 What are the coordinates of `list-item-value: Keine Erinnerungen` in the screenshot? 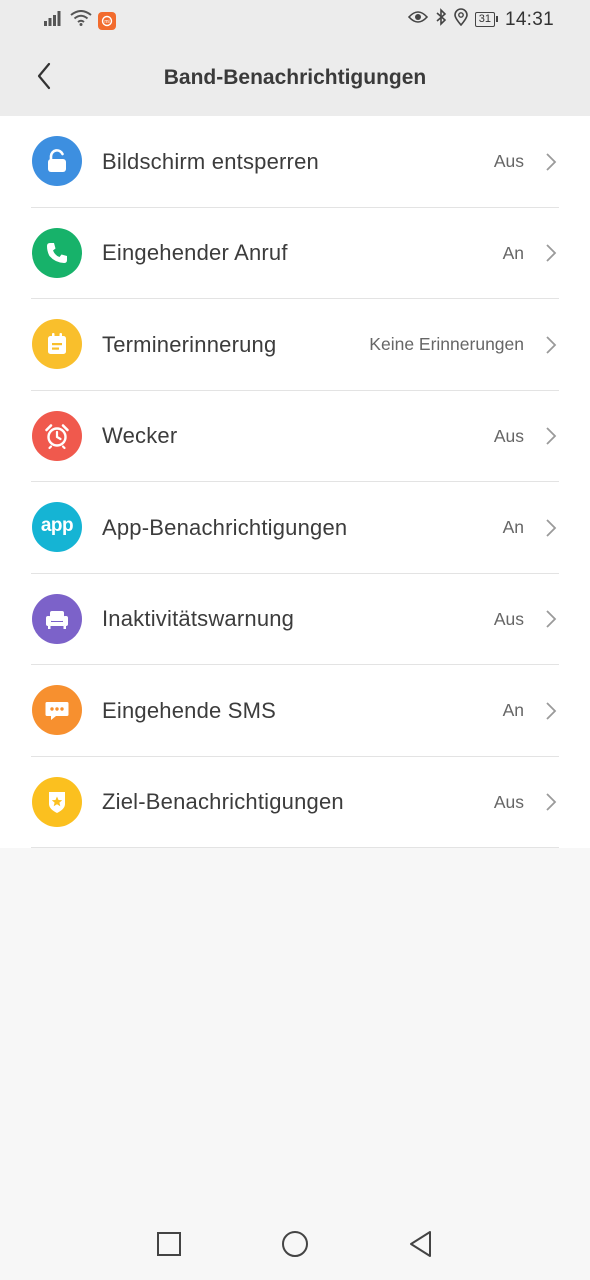 It's located at (446, 344).